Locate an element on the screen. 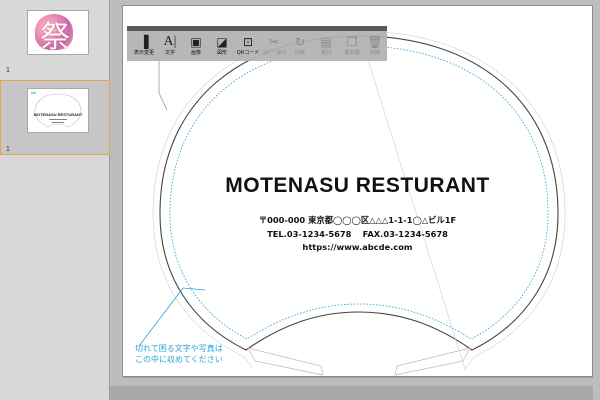 The width and height of the screenshot is (600, 400). thumb-caption: ······ is located at coordinates (35, 50).